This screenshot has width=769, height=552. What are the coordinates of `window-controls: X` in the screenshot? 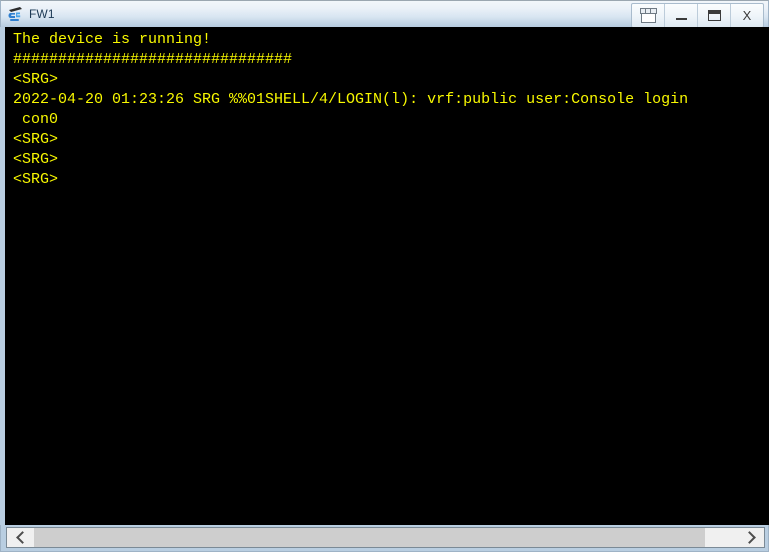 It's located at (697, 15).